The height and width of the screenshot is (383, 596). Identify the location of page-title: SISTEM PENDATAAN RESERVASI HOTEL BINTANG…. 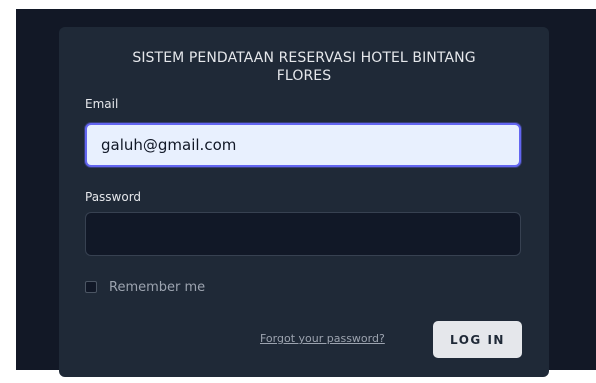
(304, 67).